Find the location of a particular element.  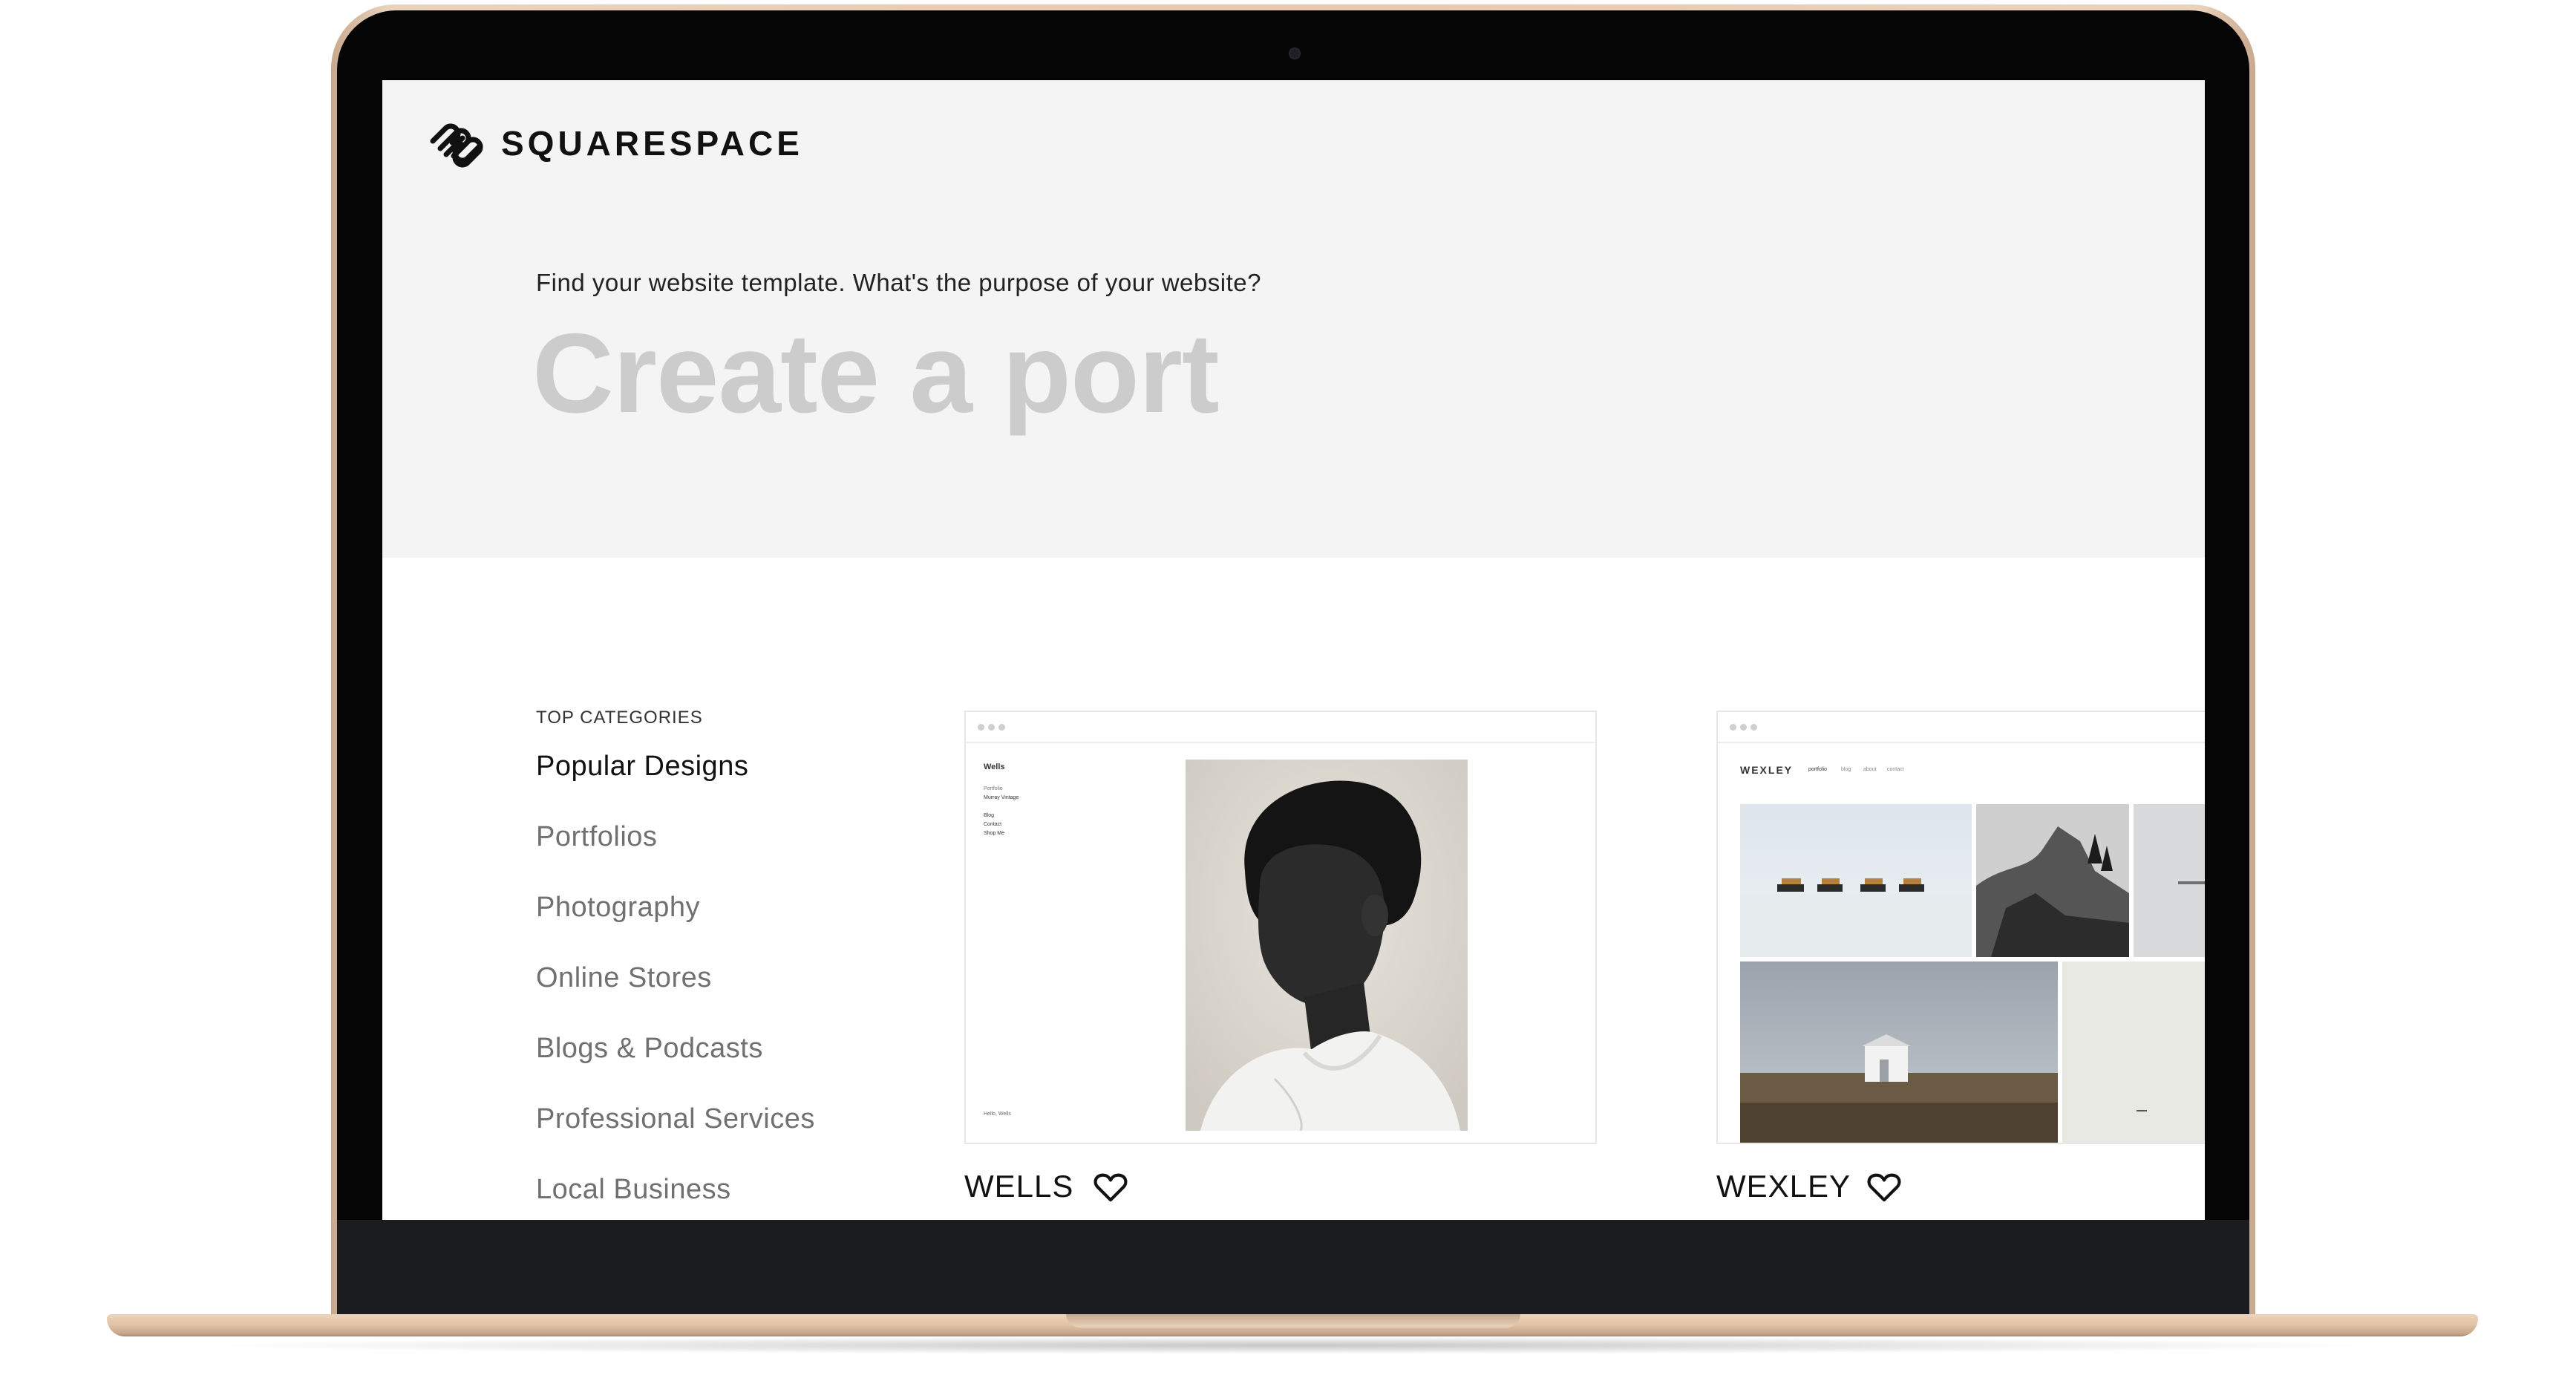

preview-nav-item: contact is located at coordinates (1895, 769).